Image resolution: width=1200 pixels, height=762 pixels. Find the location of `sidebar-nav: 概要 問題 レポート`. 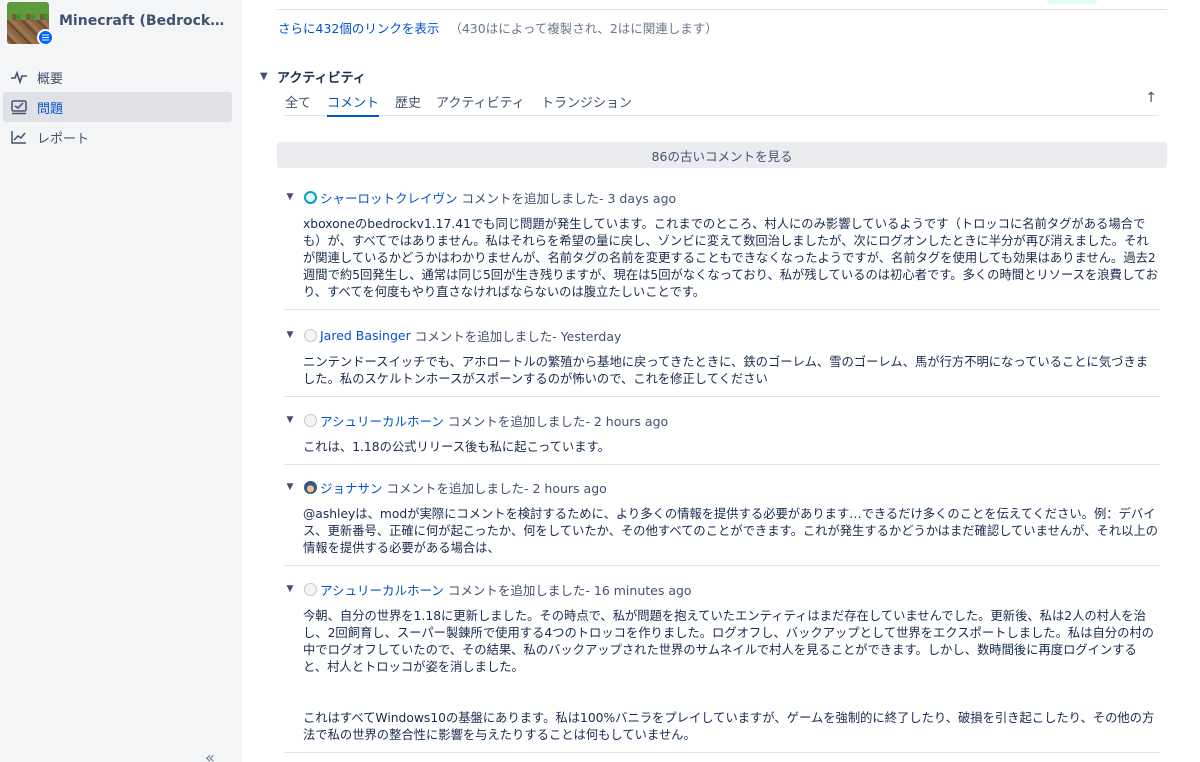

sidebar-nav: 概要 問題 レポート is located at coordinates (117, 107).